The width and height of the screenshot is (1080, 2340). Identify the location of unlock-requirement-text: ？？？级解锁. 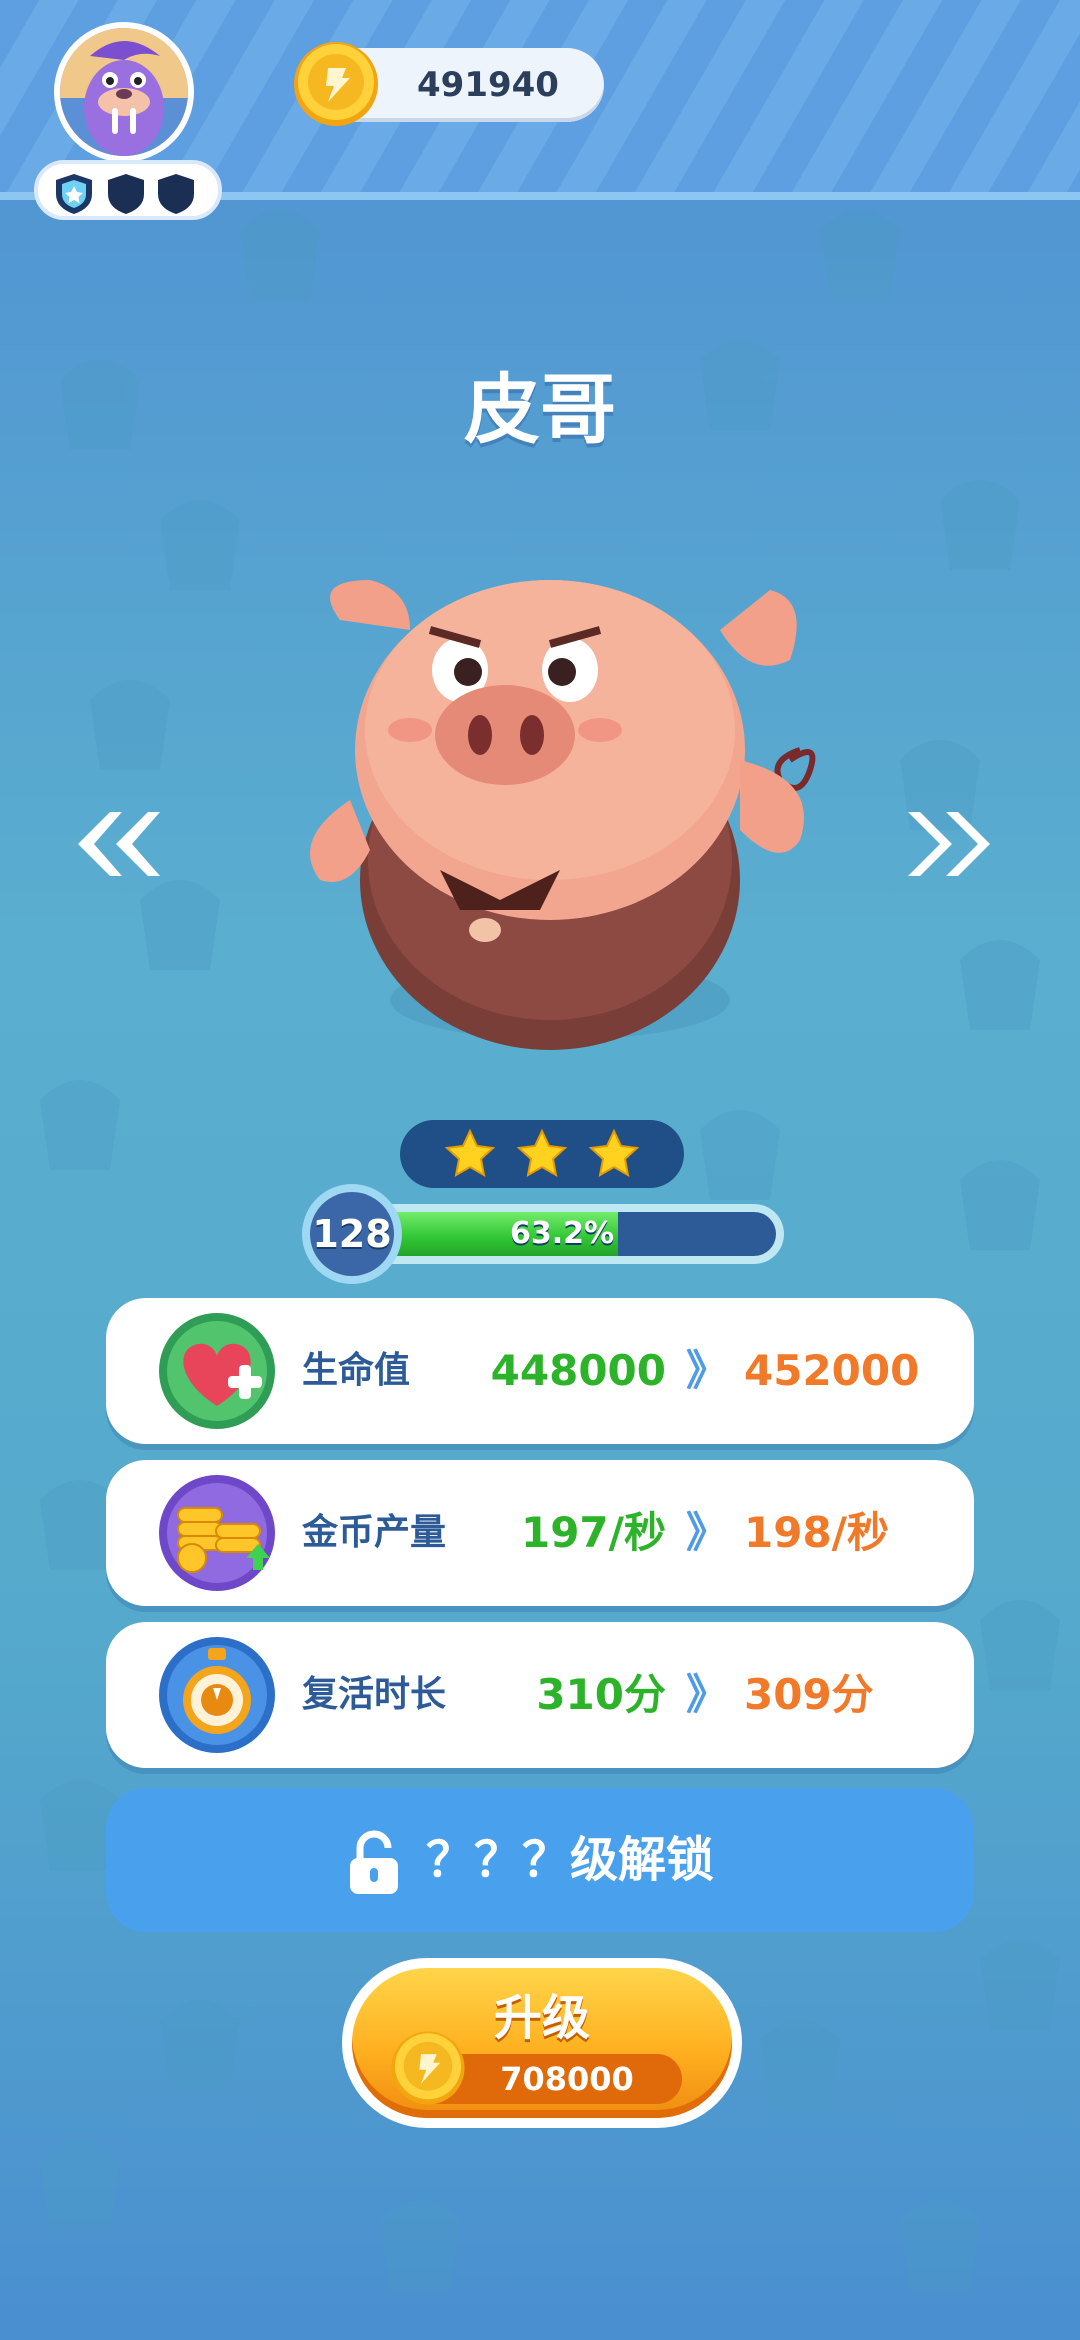
(569, 1860).